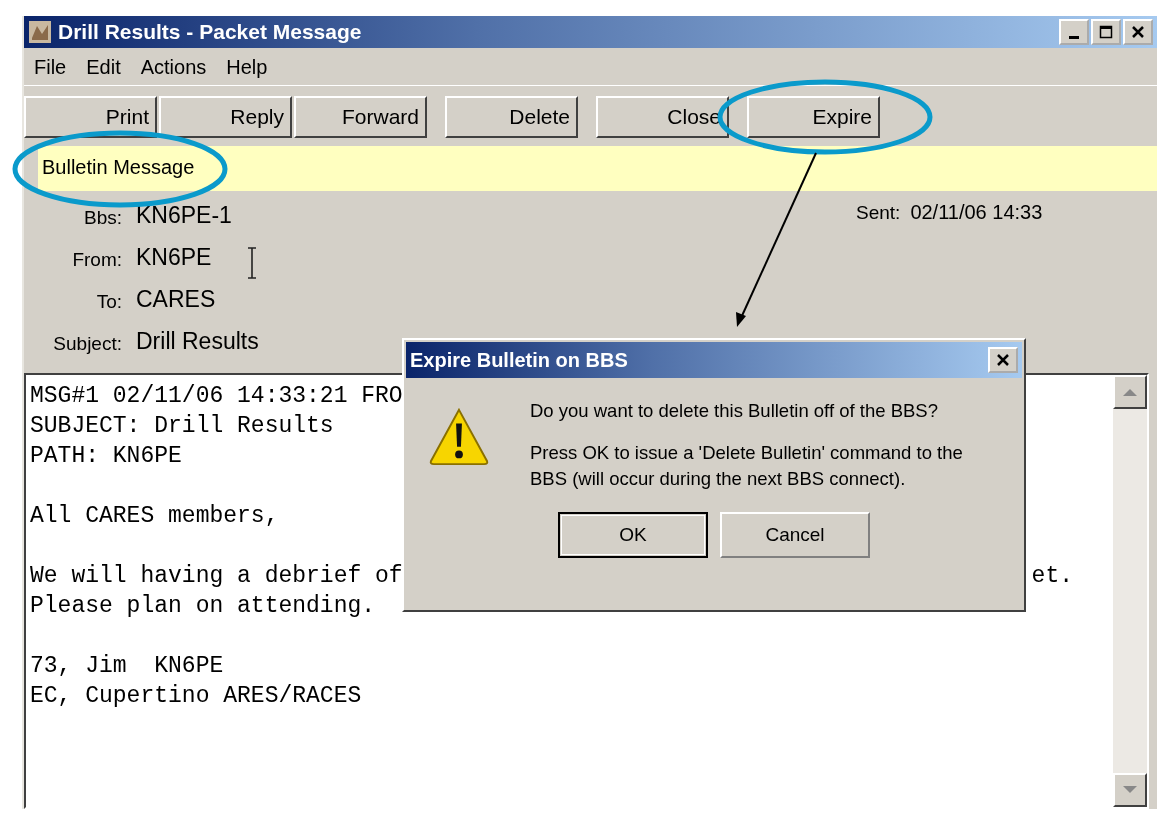  Describe the element at coordinates (108, 301) in the screenshot. I see `field-label: To:` at that location.